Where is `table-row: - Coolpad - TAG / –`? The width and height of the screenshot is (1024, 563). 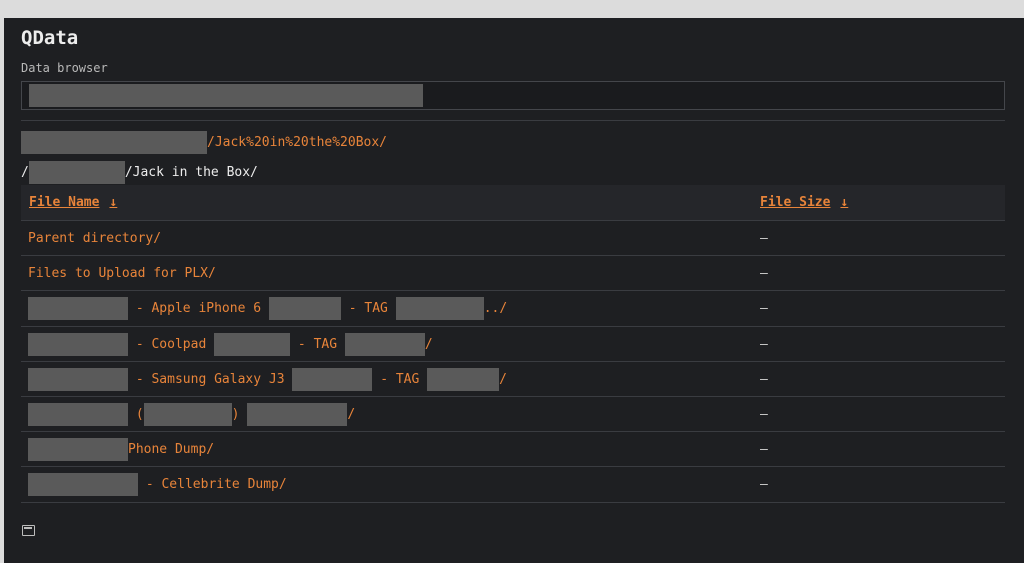
table-row: - Coolpad - TAG / – is located at coordinates (513, 344).